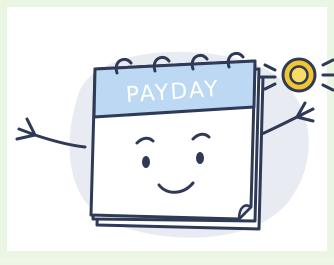  I want to click on coin-icon, so click(299, 75).